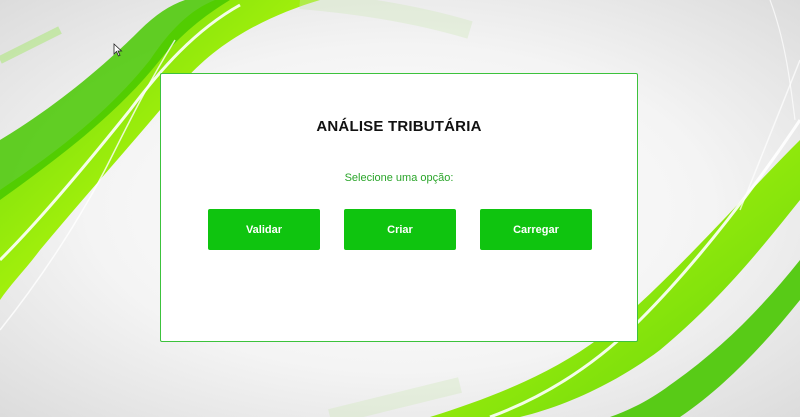 The image size is (800, 417). Describe the element at coordinates (399, 126) in the screenshot. I see `page-title: ANÁLISE TRIBUTÁRIA` at that location.